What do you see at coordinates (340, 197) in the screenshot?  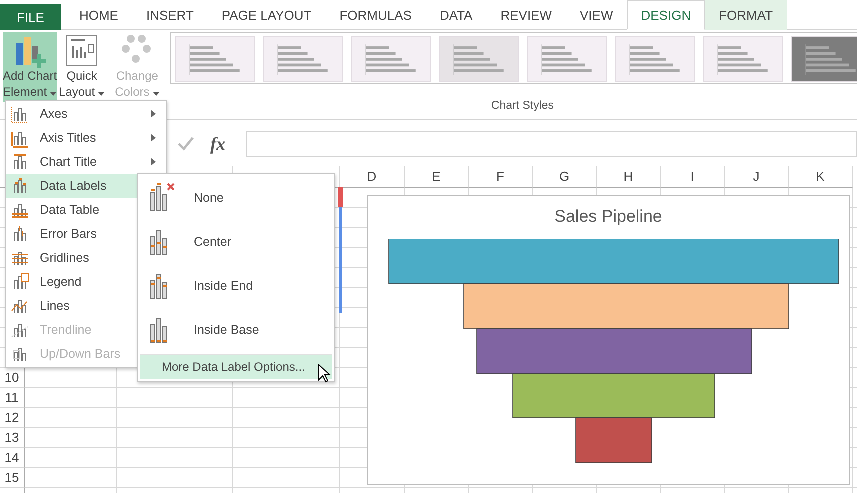 I see `range-handle` at bounding box center [340, 197].